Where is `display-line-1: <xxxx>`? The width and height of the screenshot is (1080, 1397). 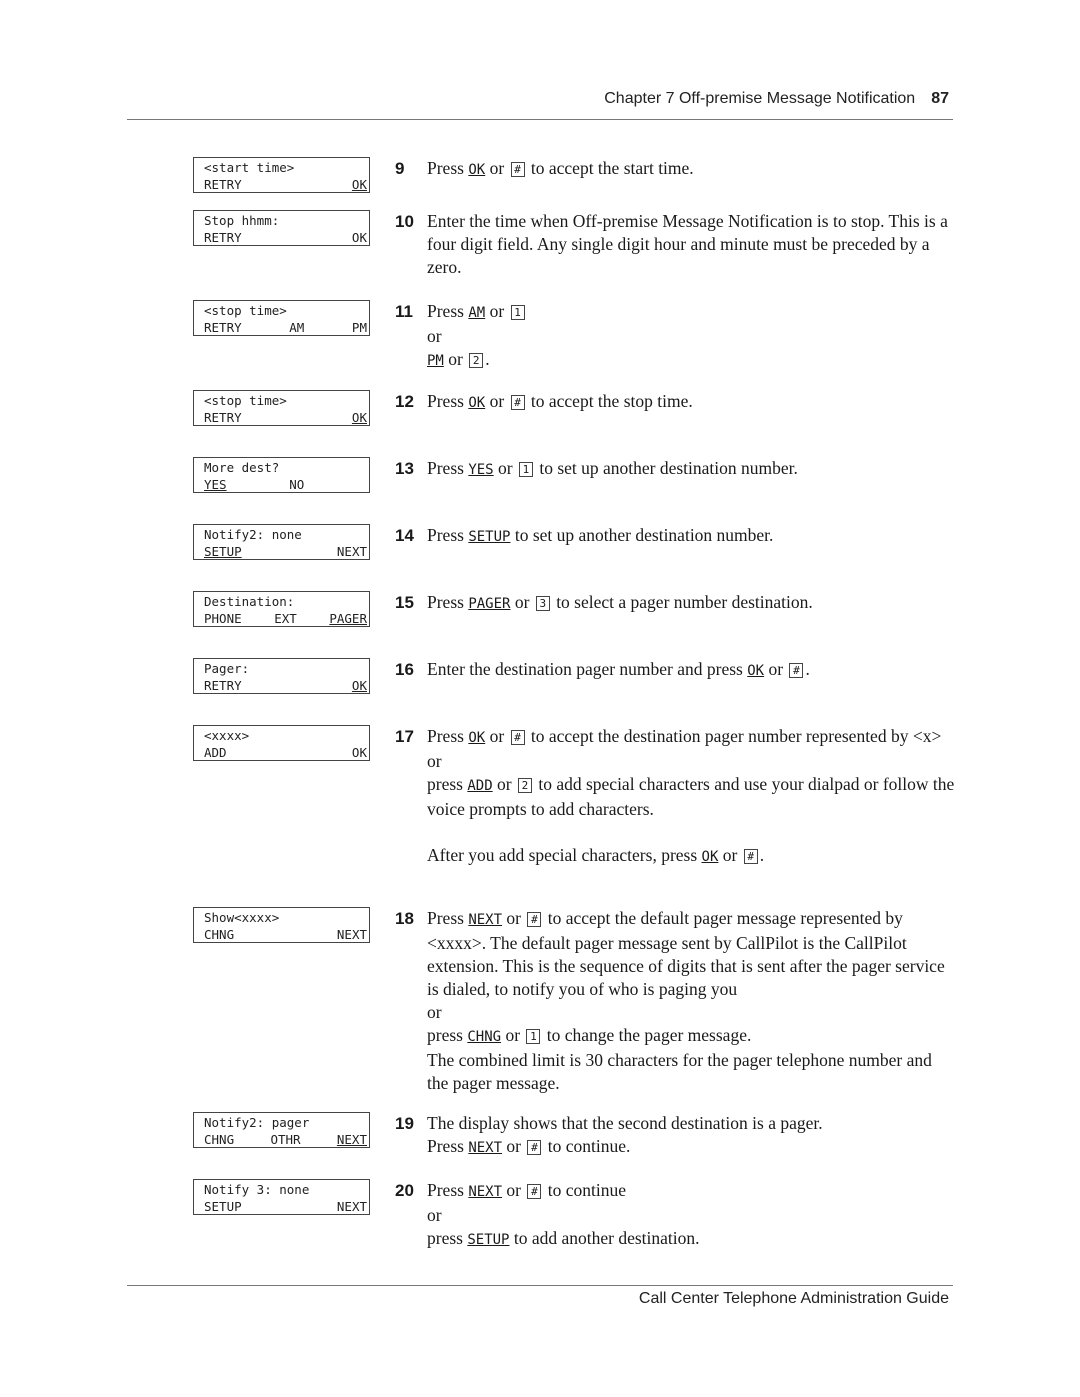 display-line-1: <xxxx> is located at coordinates (227, 735).